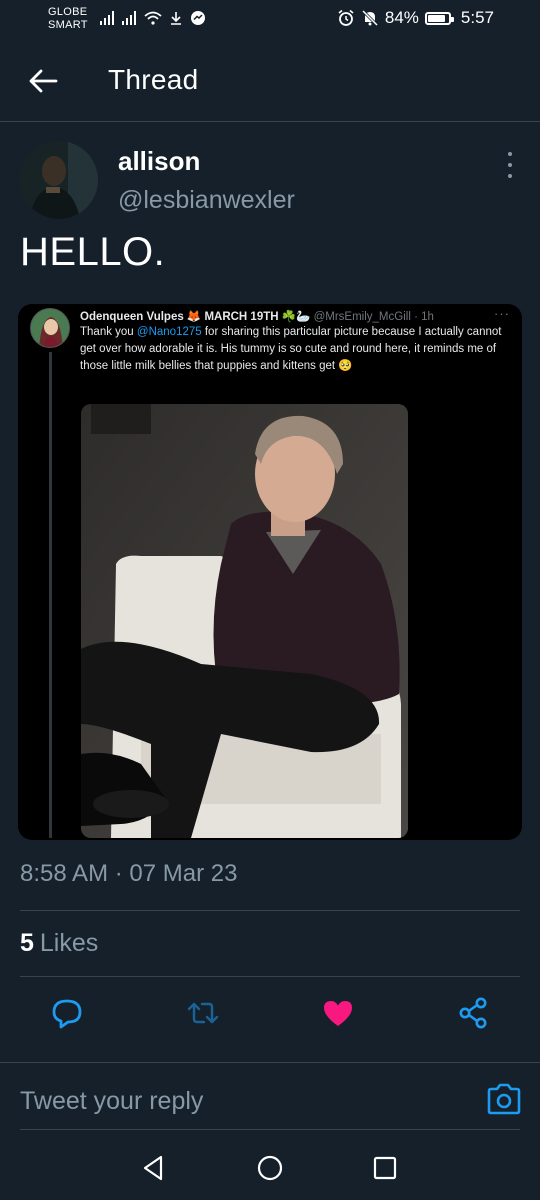  What do you see at coordinates (67, 1013) in the screenshot?
I see `reply-icon` at bounding box center [67, 1013].